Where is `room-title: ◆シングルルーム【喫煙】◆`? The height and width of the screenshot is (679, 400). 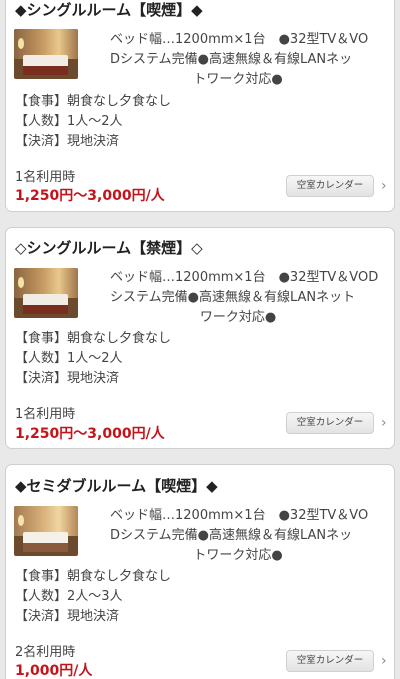
room-title: ◆シングルルーム【喫煙】◆ is located at coordinates (109, 10).